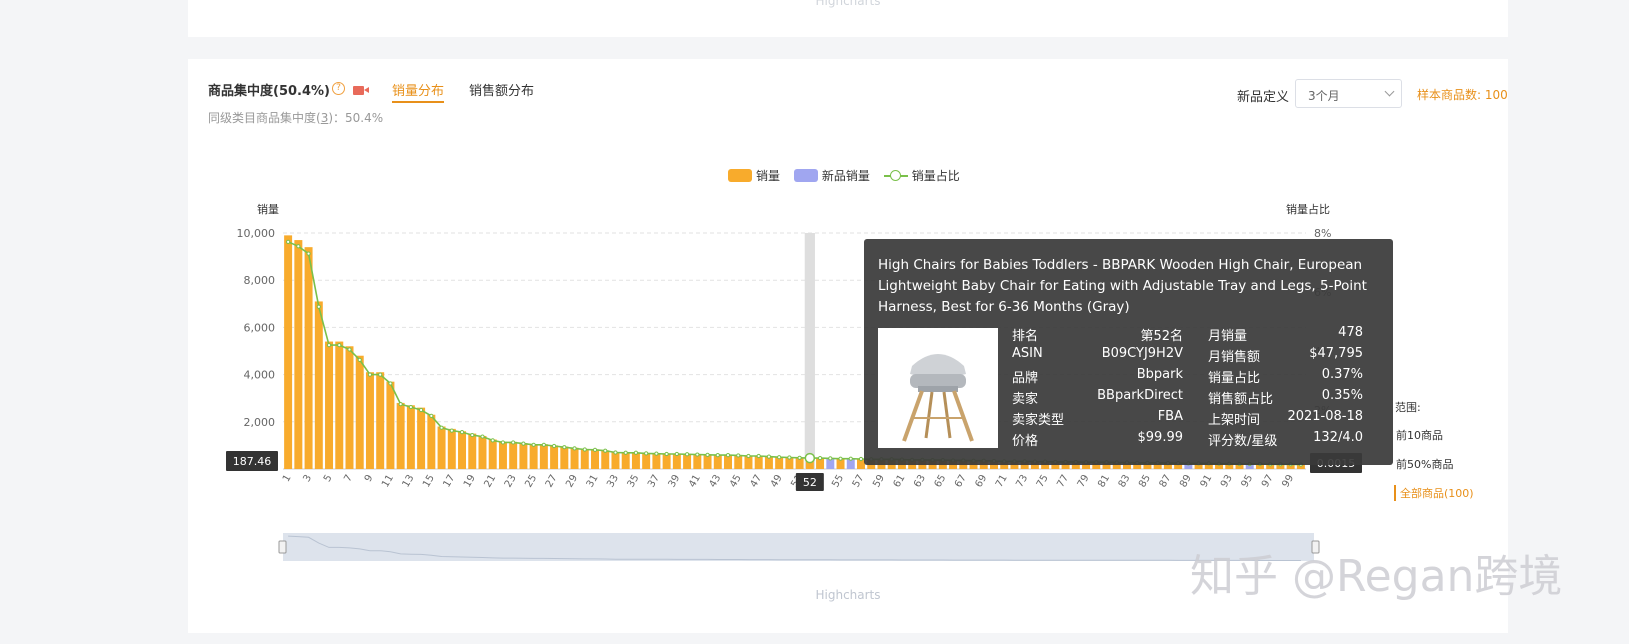 The height and width of the screenshot is (644, 1629). What do you see at coordinates (654, 481) in the screenshot?
I see `x-tick-label: 37` at bounding box center [654, 481].